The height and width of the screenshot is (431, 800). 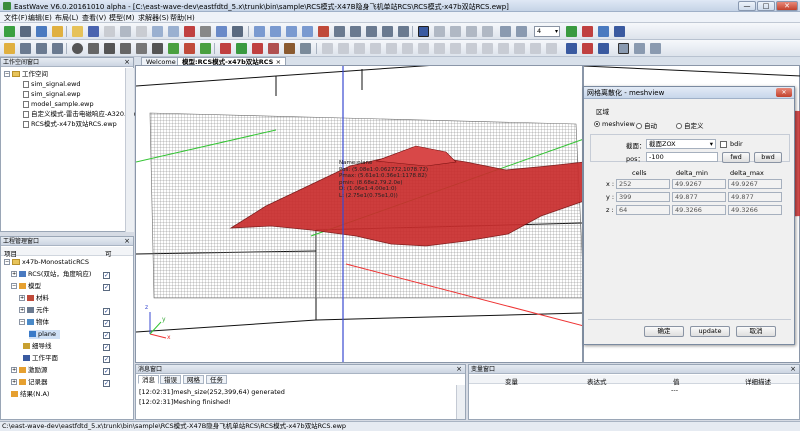 I want to click on cylinder-icon, so click(x=109, y=48).